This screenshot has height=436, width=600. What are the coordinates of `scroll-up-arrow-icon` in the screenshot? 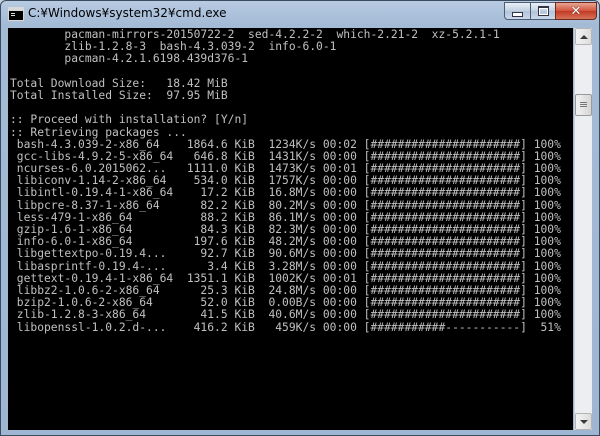 It's located at (583, 36).